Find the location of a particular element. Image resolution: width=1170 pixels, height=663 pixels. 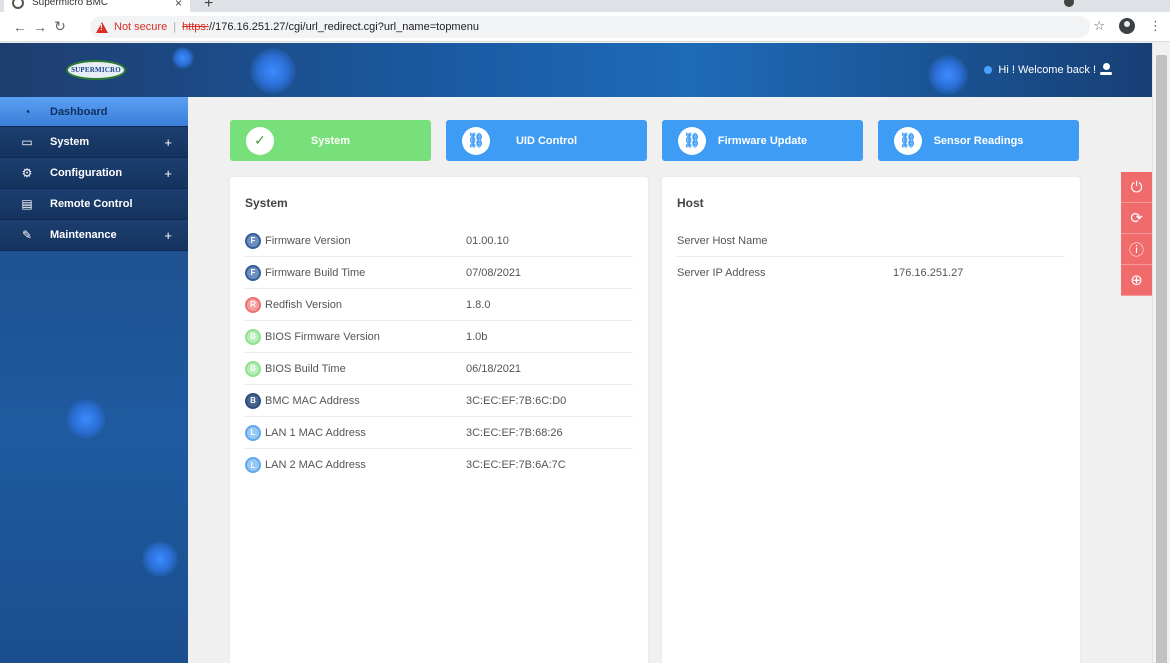

row-value: 01.00.10 is located at coordinates (487, 240).